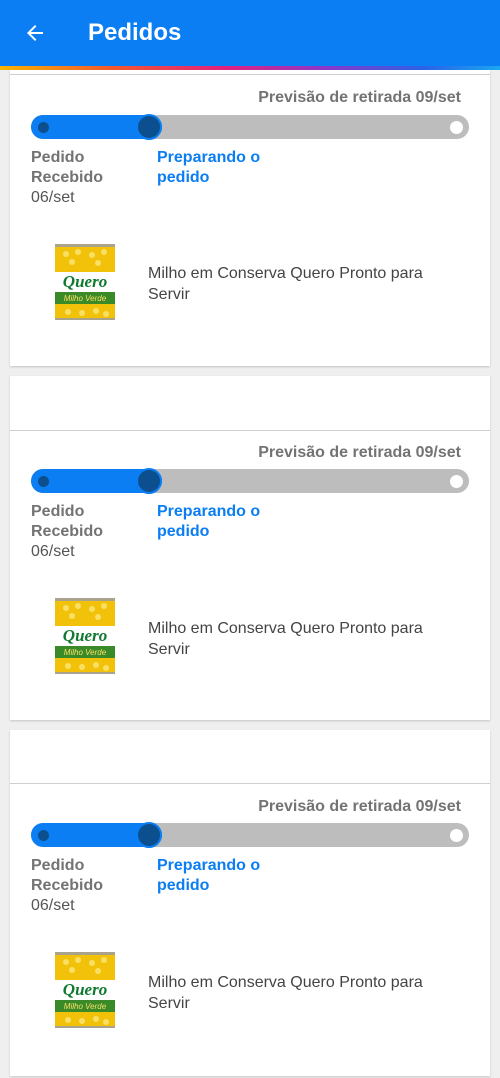  I want to click on back-button, so click(35, 33).